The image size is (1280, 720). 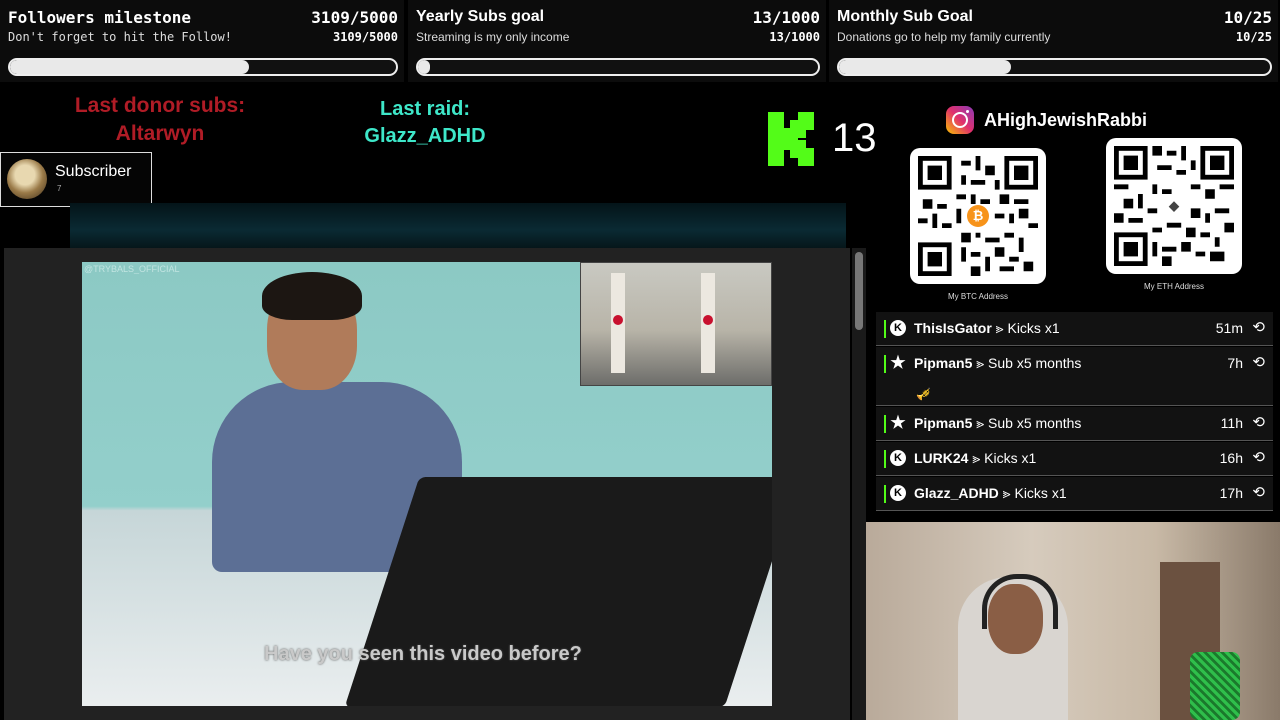 I want to click on event-text: LURK24 ⪢ Kicks x1, so click(x=975, y=458).